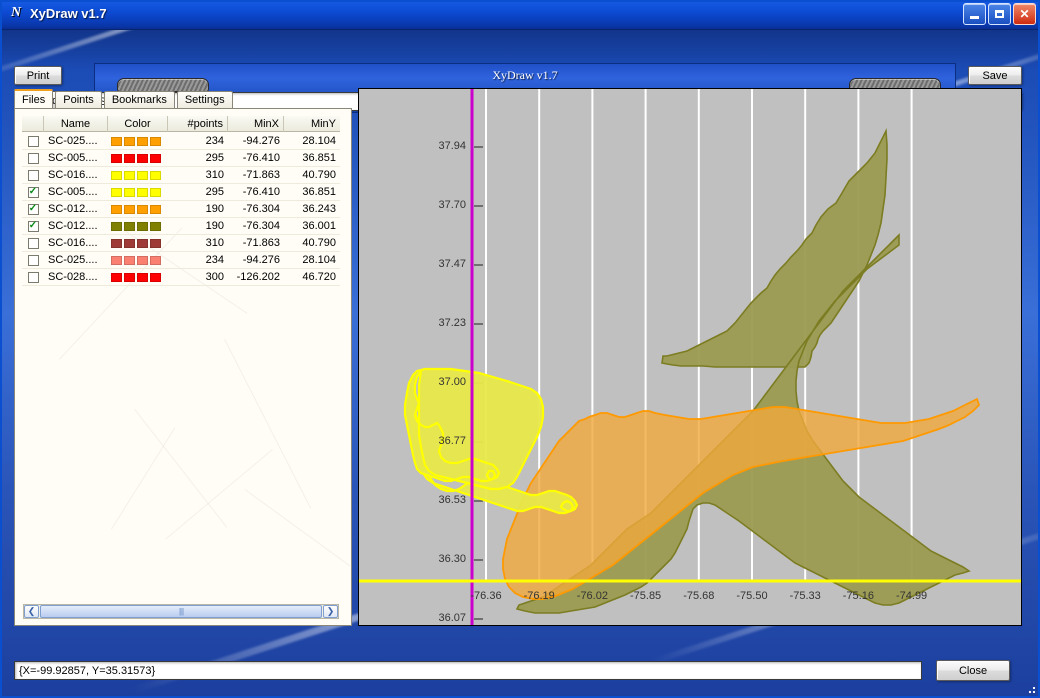 The image size is (1040, 698). Describe the element at coordinates (452, 264) in the screenshot. I see `y-tick-label: 37.47` at that location.